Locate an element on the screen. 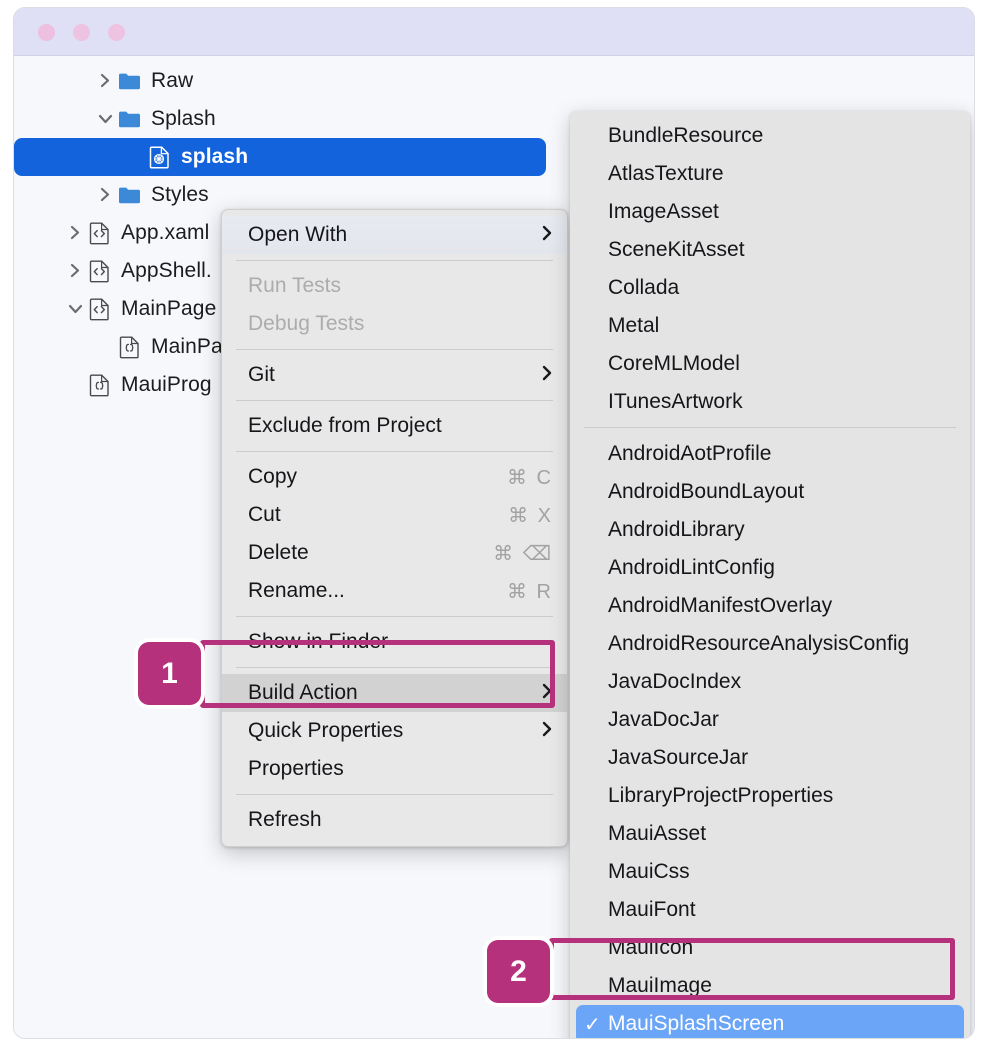  menu-item-label: Delete is located at coordinates (278, 552).